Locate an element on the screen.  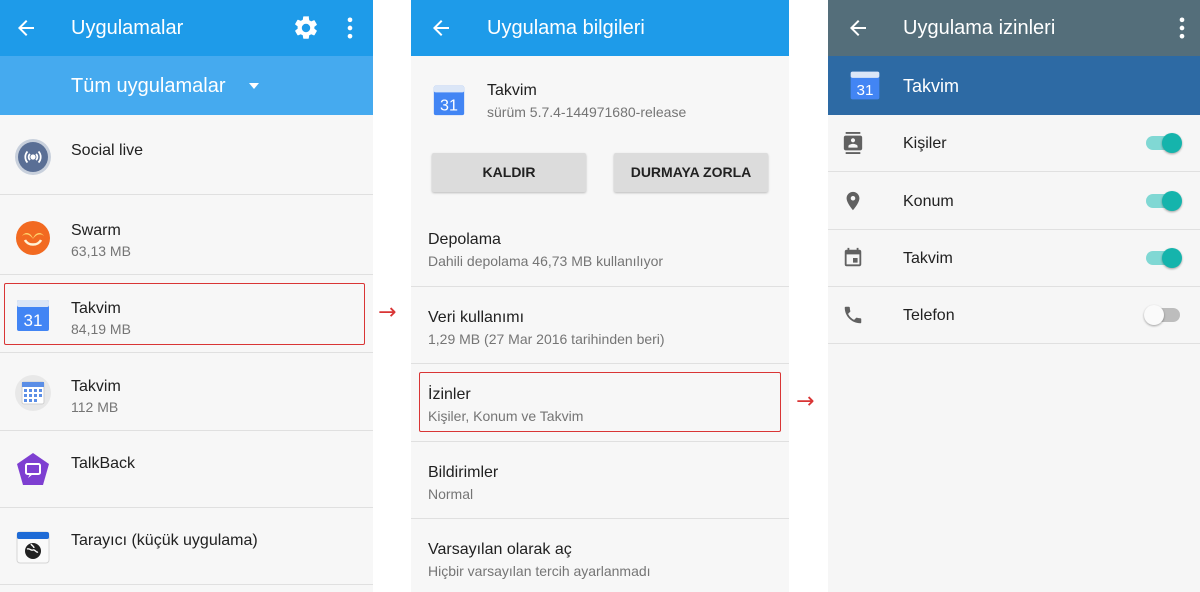
row-subtitle: 1,29 MB (27 Mar 2016 tarihinden beri) is located at coordinates (546, 339).